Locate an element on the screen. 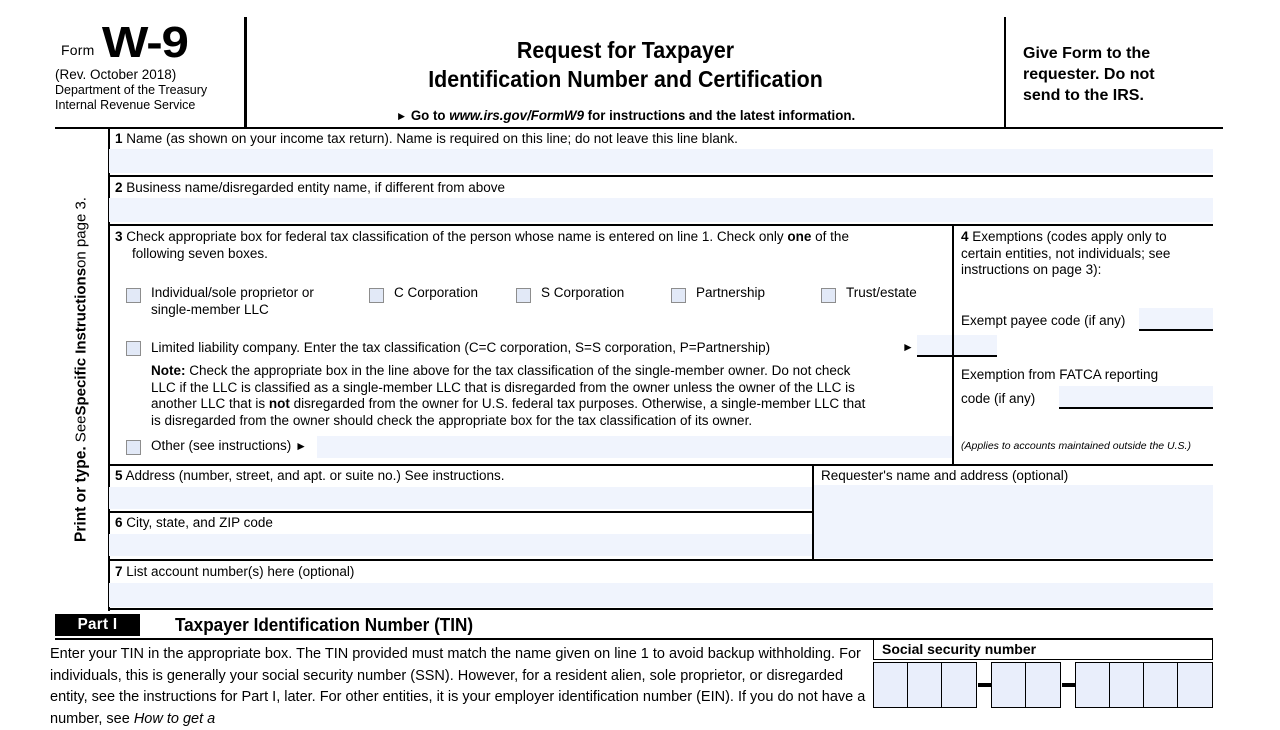 The image size is (1280, 730). other-classification-input is located at coordinates (634, 447).